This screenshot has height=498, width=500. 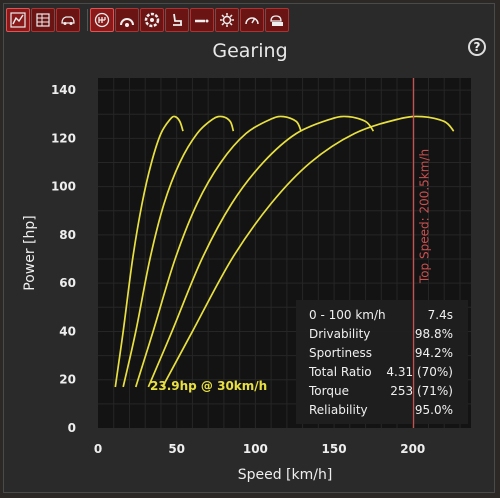 What do you see at coordinates (67, 235) in the screenshot?
I see `y-tick-label: 80` at bounding box center [67, 235].